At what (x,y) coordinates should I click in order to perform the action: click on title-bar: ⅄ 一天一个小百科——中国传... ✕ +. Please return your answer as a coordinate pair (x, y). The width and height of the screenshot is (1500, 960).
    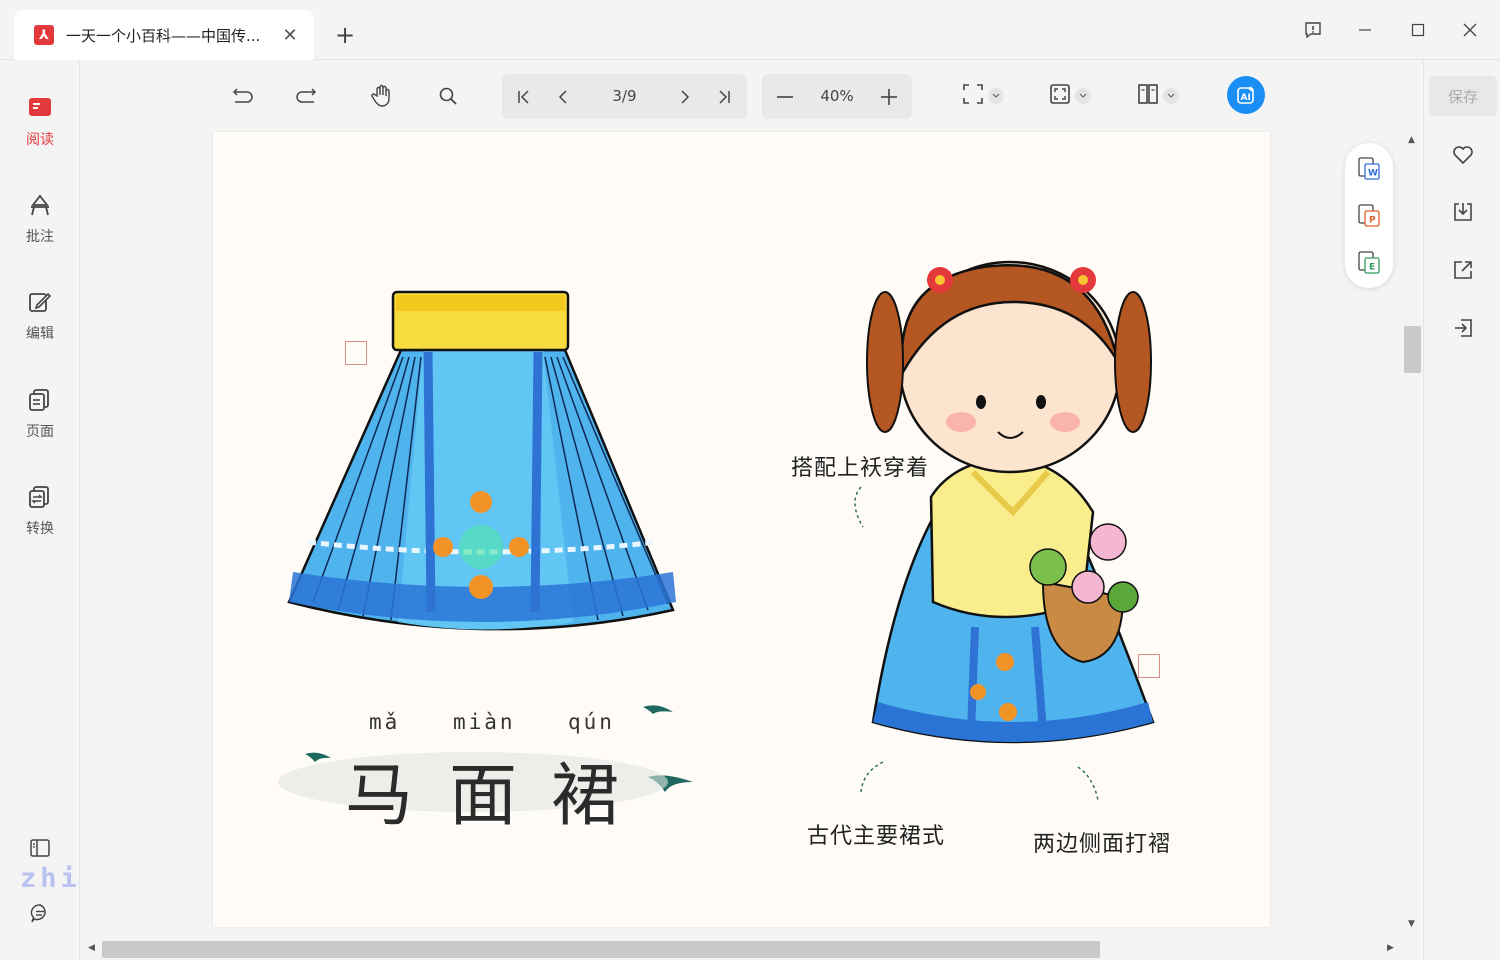
    Looking at the image, I should click on (750, 30).